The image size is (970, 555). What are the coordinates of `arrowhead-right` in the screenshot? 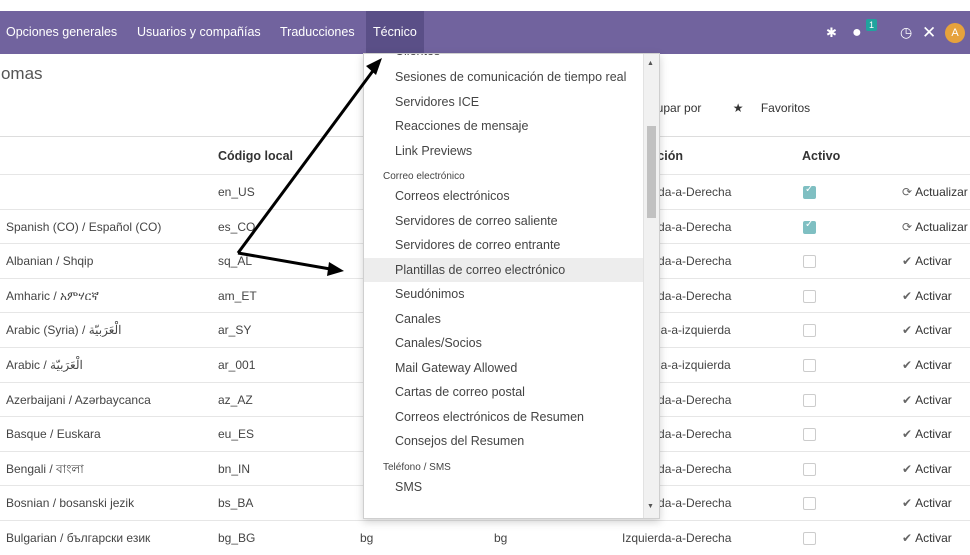 It's located at (335, 269).